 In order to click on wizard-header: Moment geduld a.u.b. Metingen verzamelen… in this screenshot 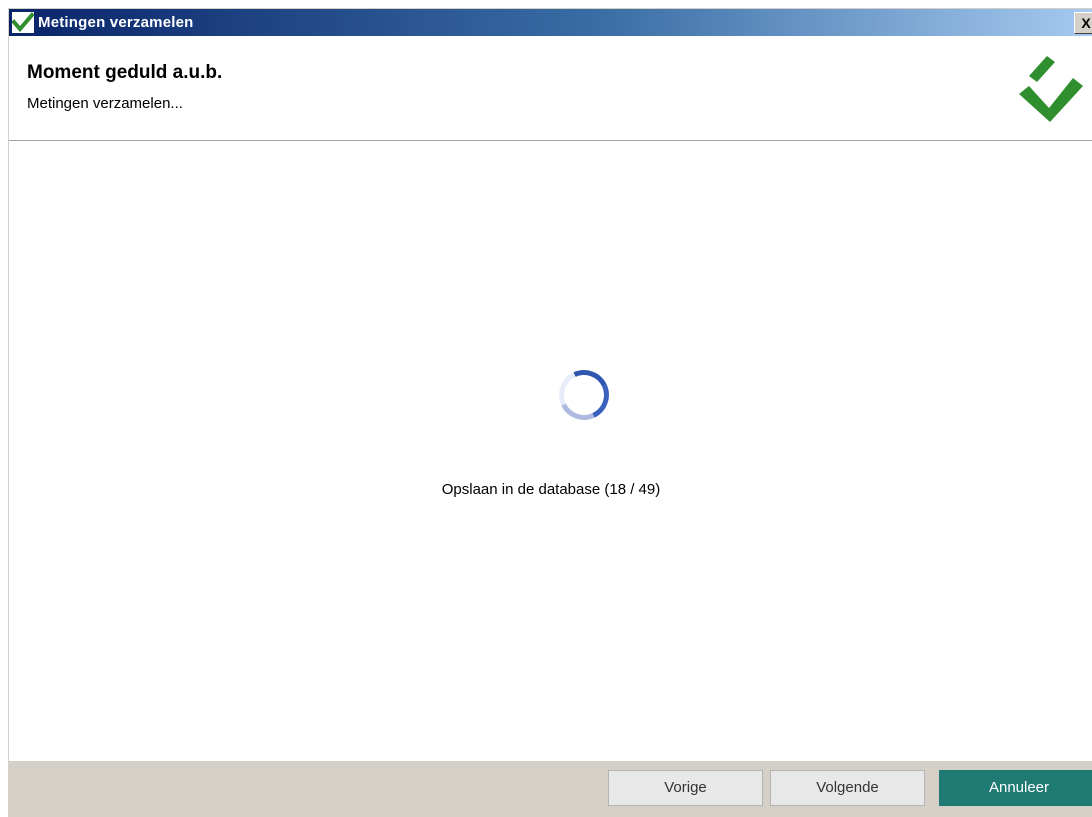, I will do `click(550, 88)`.